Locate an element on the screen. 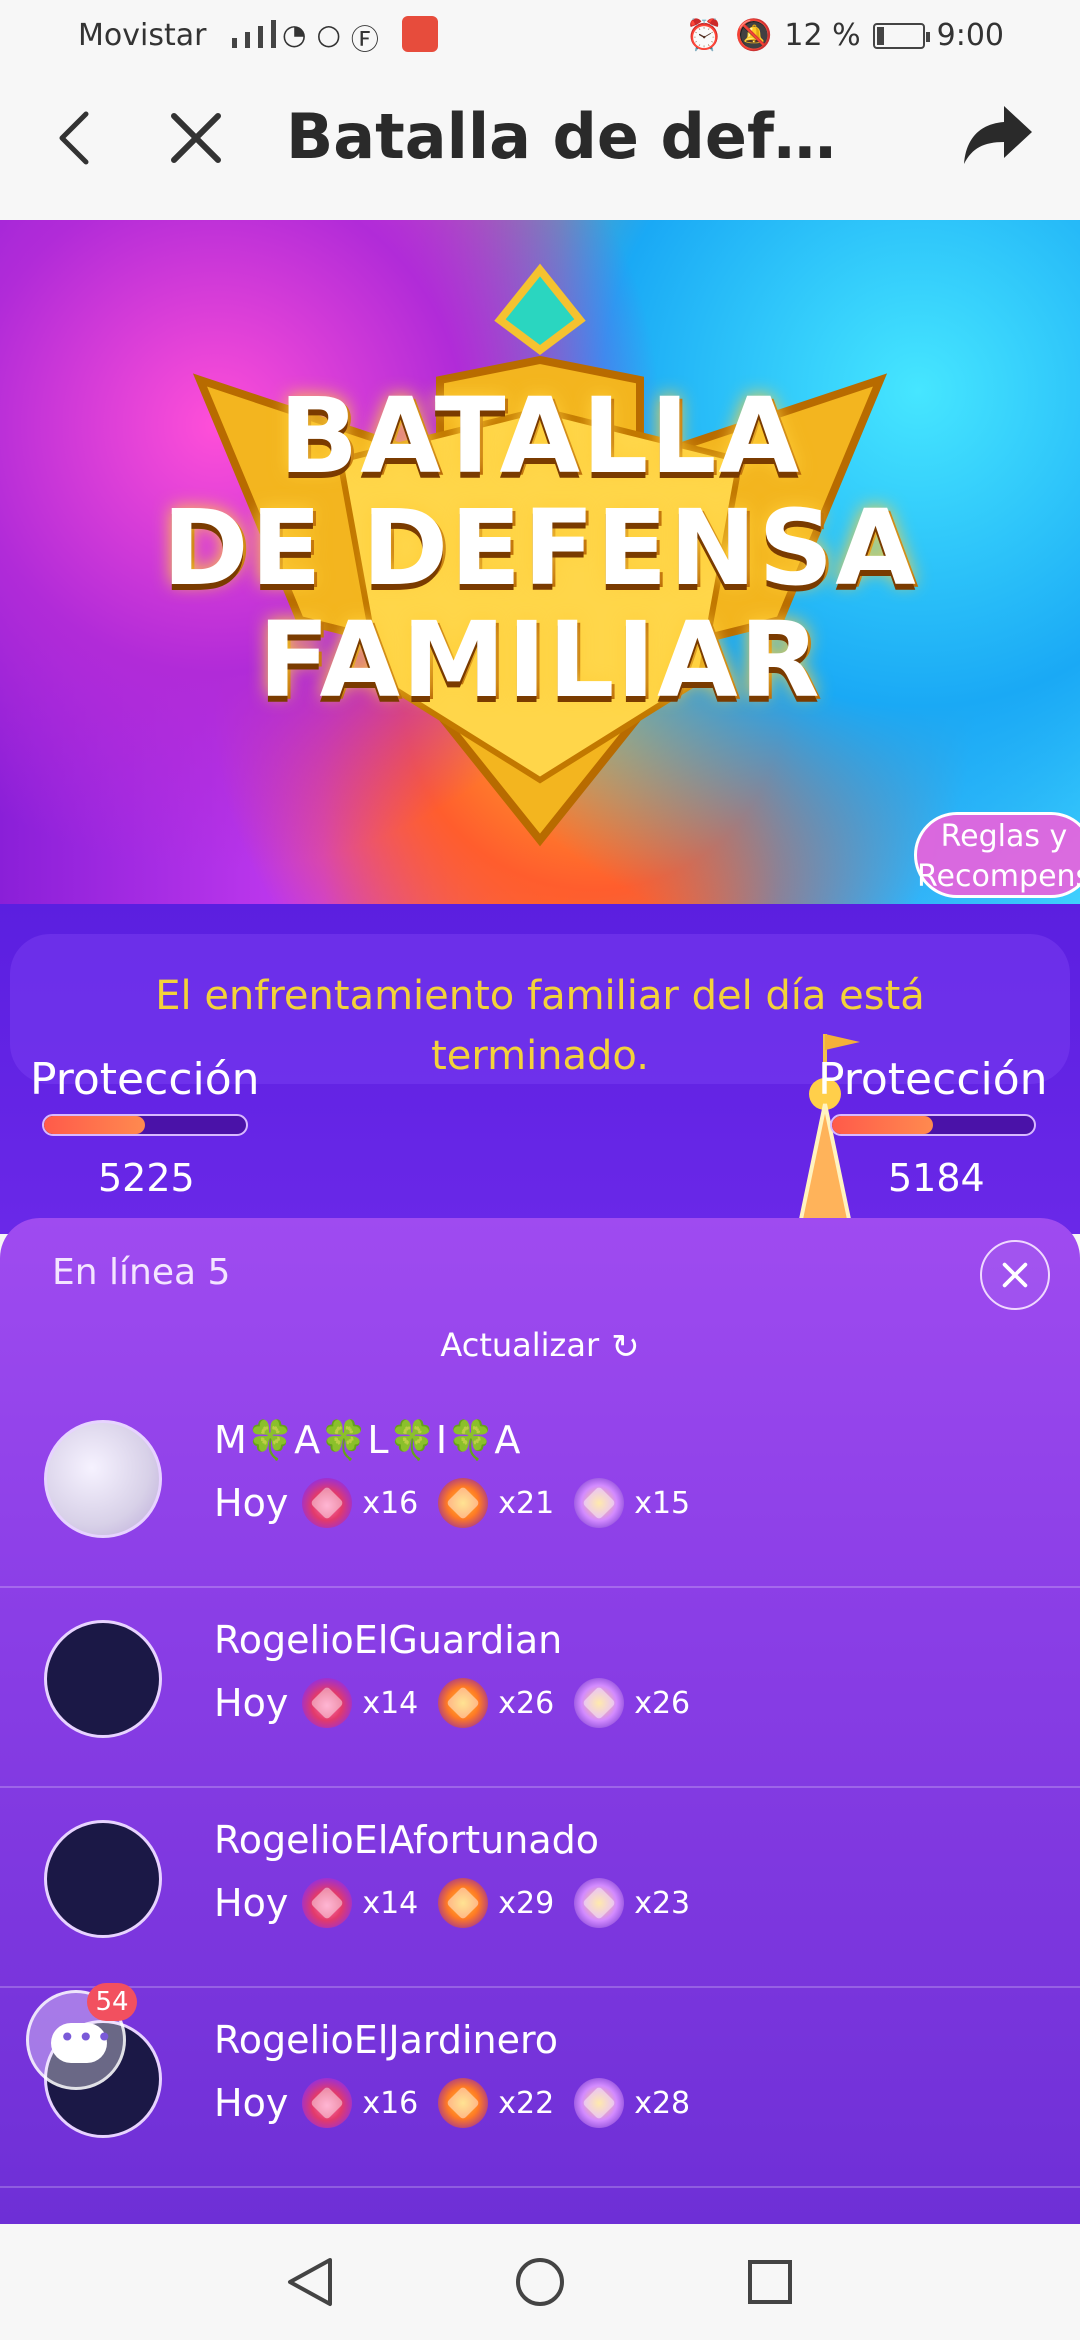  status-bar: Movistar ◔ ○ Ⓕ ⏰ 🔕 12 % 9:00 is located at coordinates (540, 36).